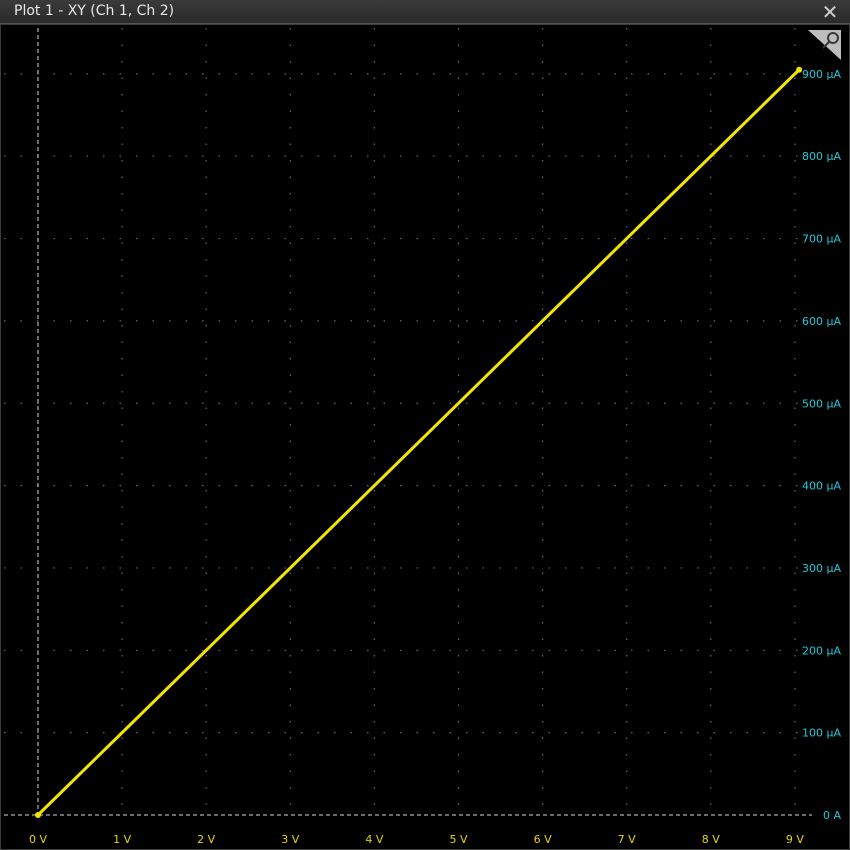  I want to click on x-tick-label: 2 V, so click(206, 839).